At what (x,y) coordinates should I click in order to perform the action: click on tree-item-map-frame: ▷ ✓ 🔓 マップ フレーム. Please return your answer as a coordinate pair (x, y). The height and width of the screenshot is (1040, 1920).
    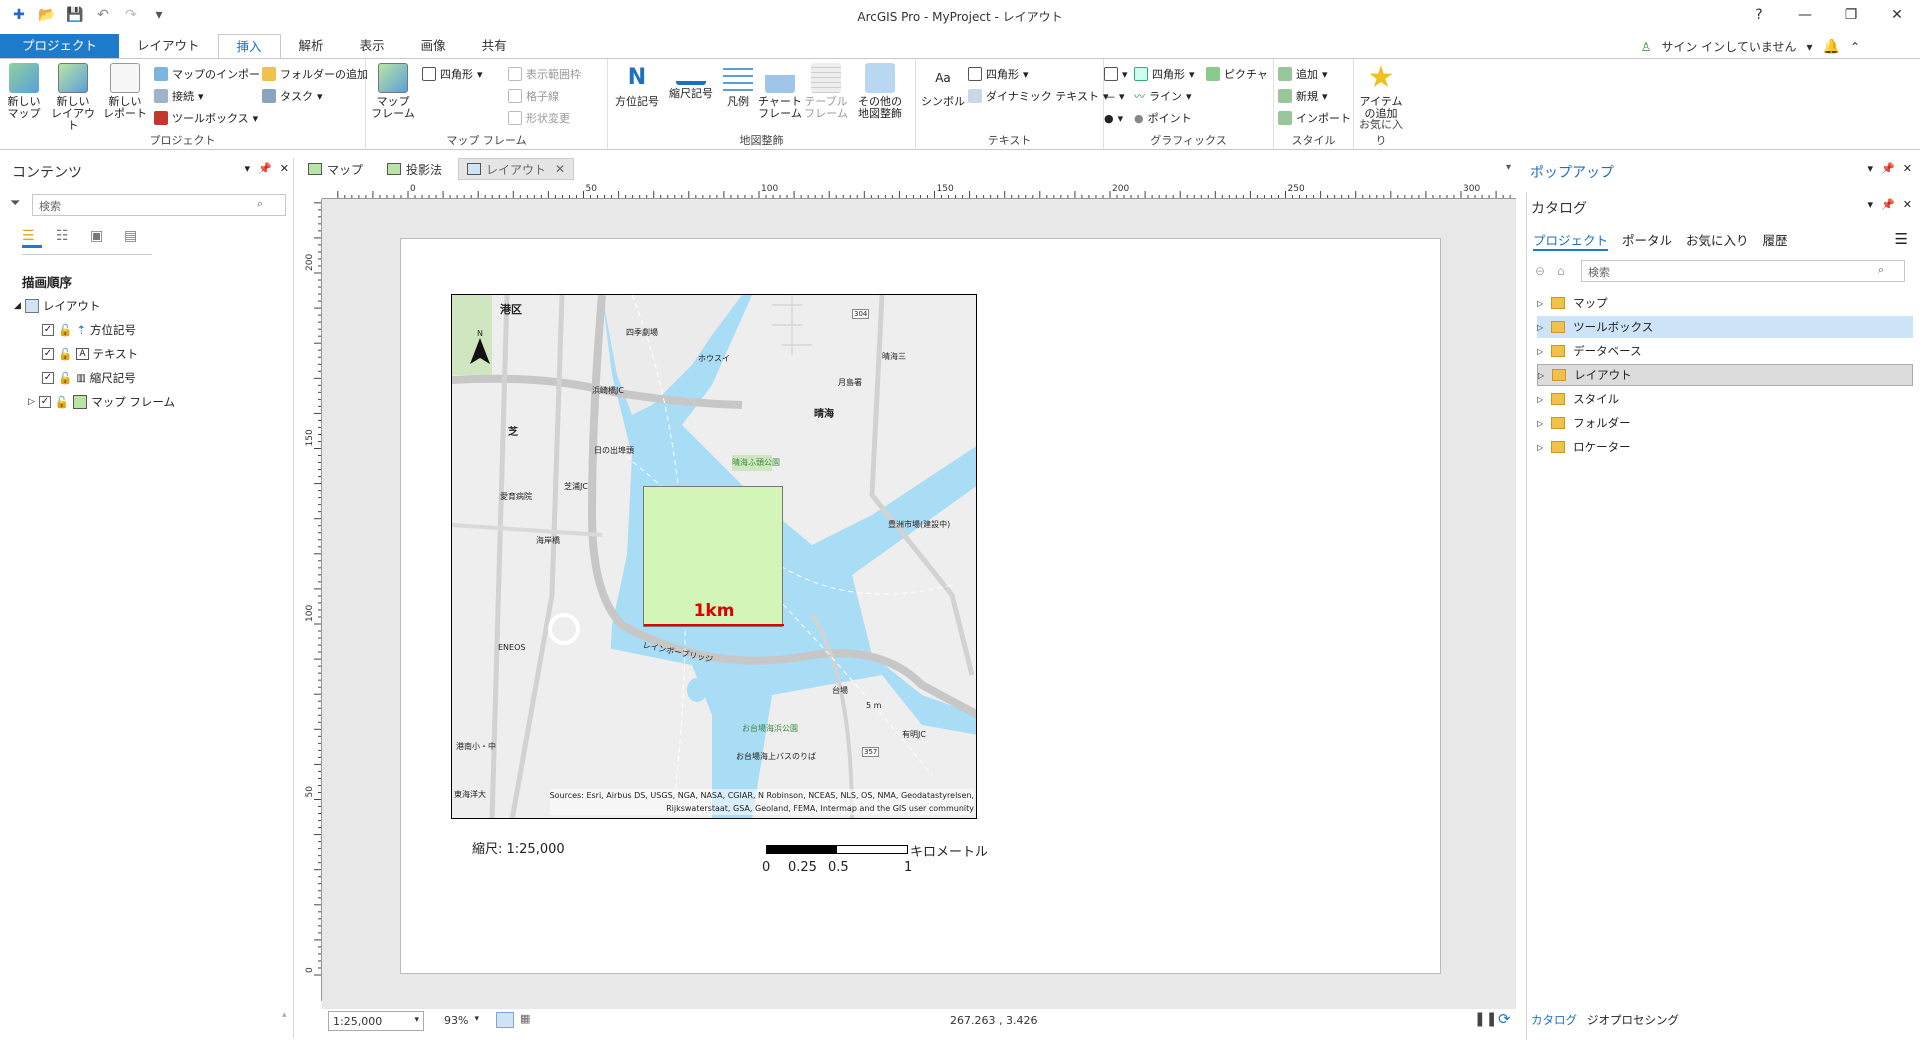
    Looking at the image, I should click on (101, 402).